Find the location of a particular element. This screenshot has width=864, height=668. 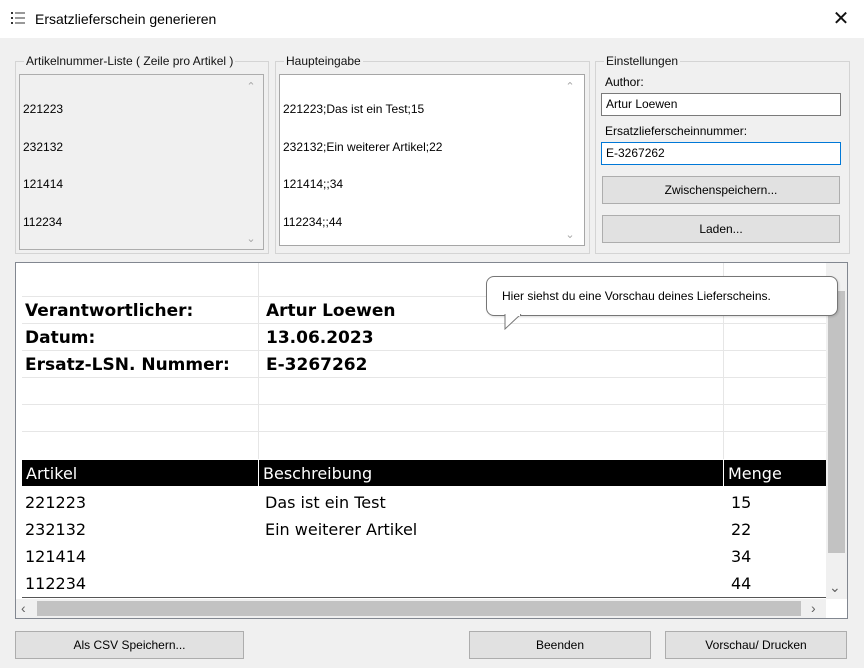

cell-quantity: 15 is located at coordinates (741, 502).